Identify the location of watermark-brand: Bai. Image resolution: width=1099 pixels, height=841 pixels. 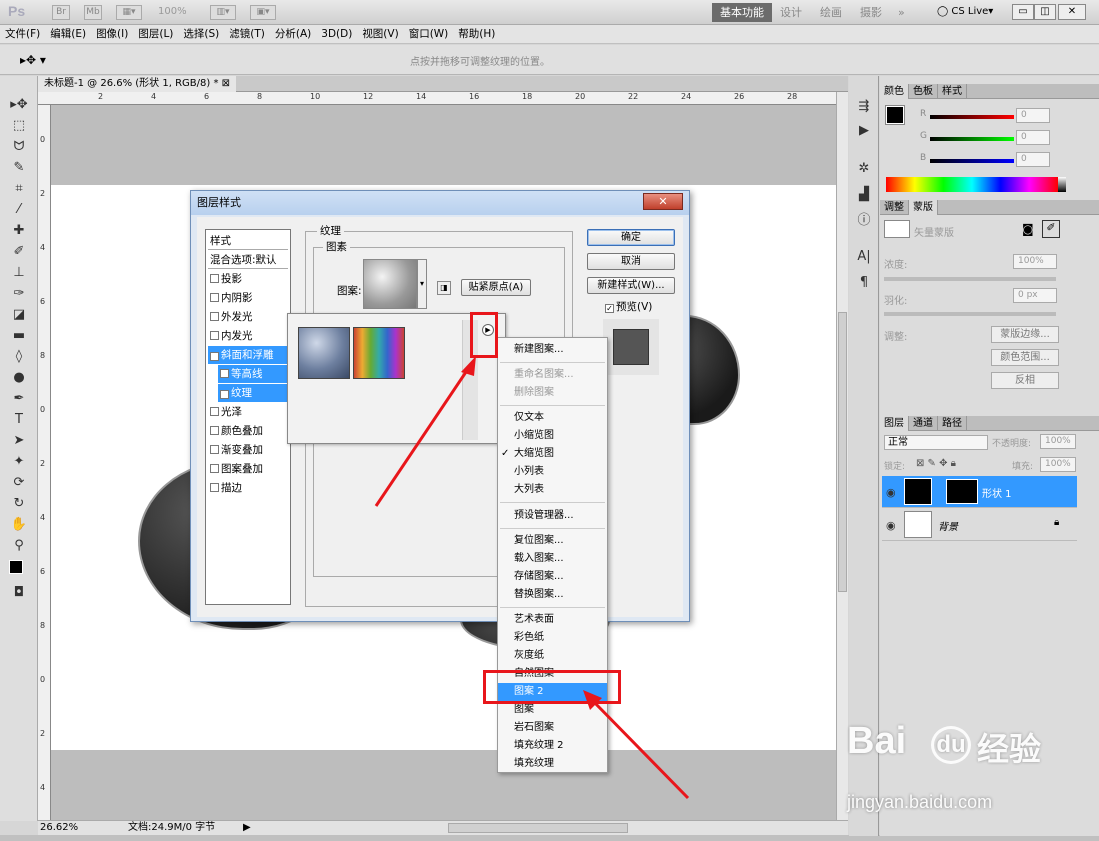
(877, 741).